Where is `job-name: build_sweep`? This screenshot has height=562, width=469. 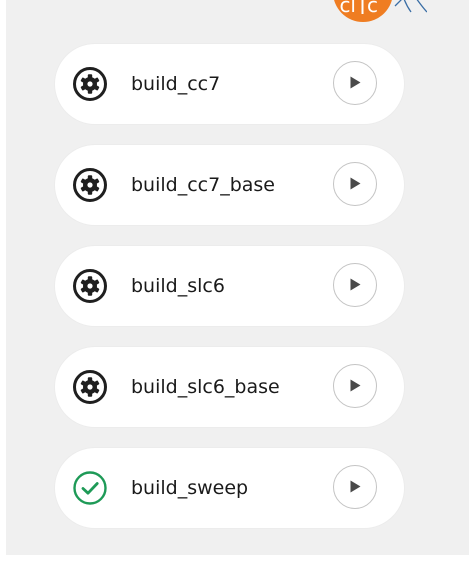
job-name: build_sweep is located at coordinates (189, 488).